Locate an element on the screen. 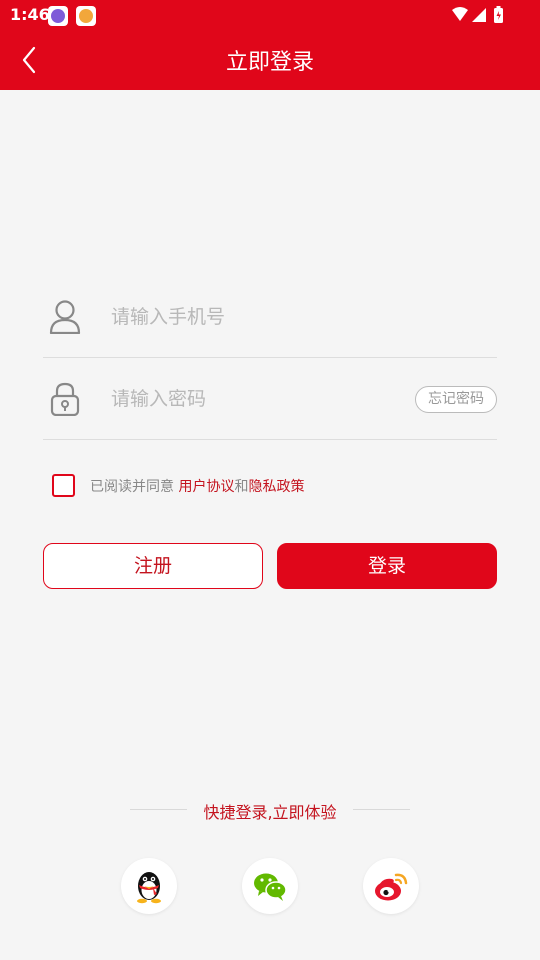 This screenshot has width=540, height=960. forgot-password-button: 忘记密码 is located at coordinates (456, 399).